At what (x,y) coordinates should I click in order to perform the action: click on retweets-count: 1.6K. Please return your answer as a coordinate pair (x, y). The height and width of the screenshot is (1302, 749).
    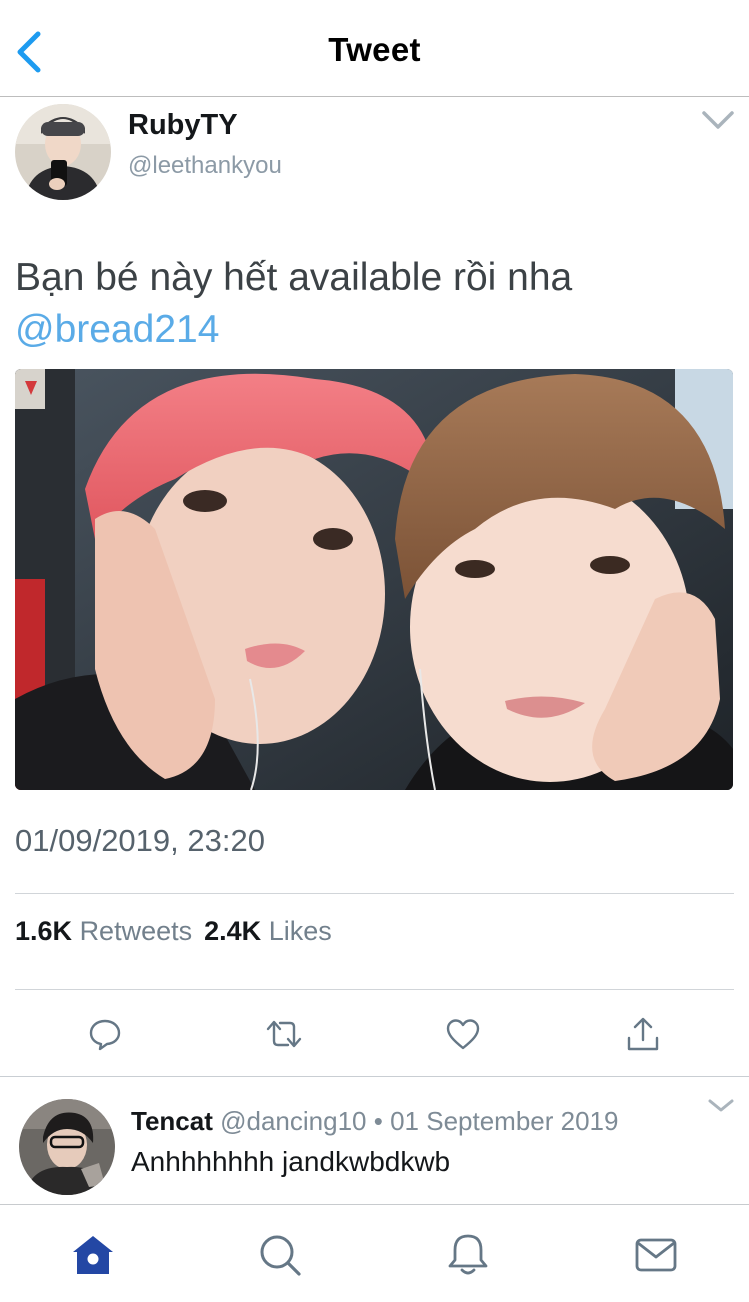
    Looking at the image, I should click on (44, 931).